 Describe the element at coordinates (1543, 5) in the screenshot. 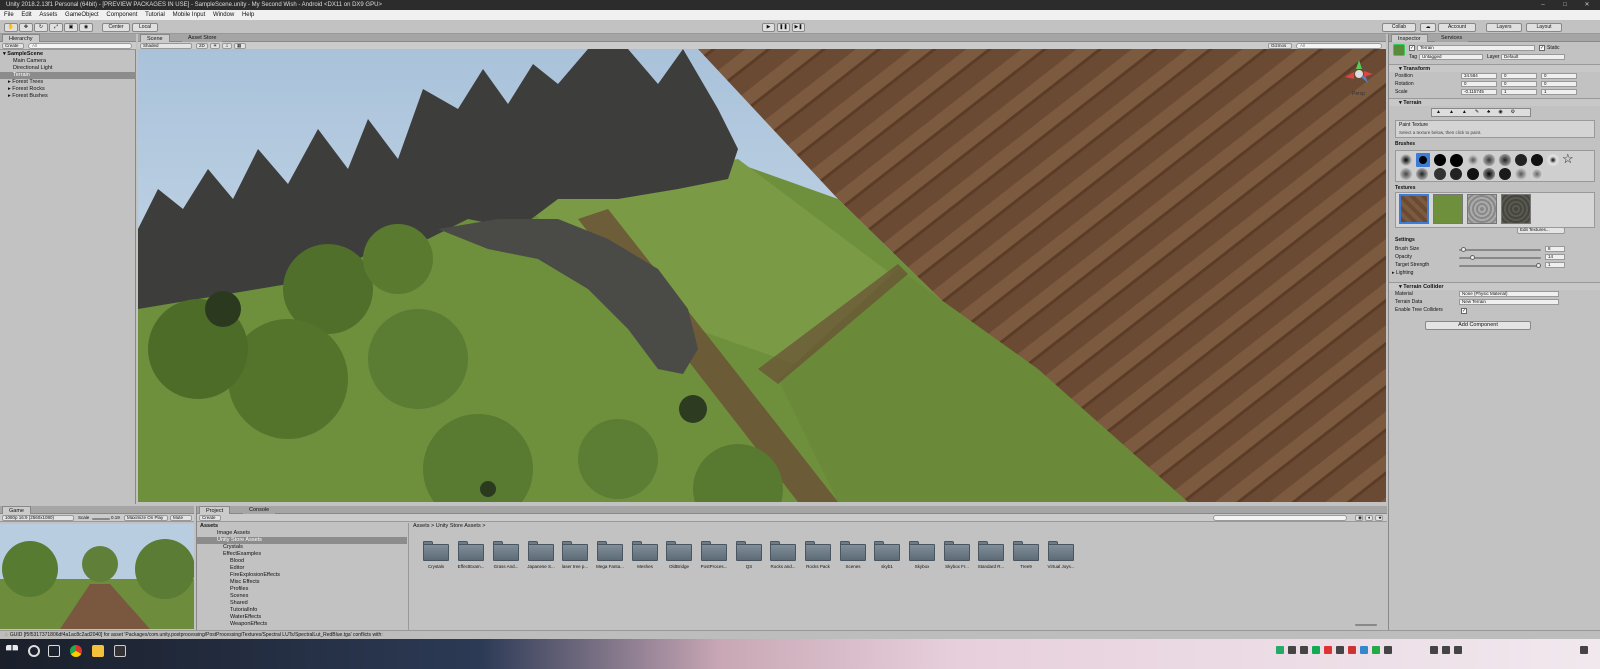

I see `minimize-icon: –` at that location.